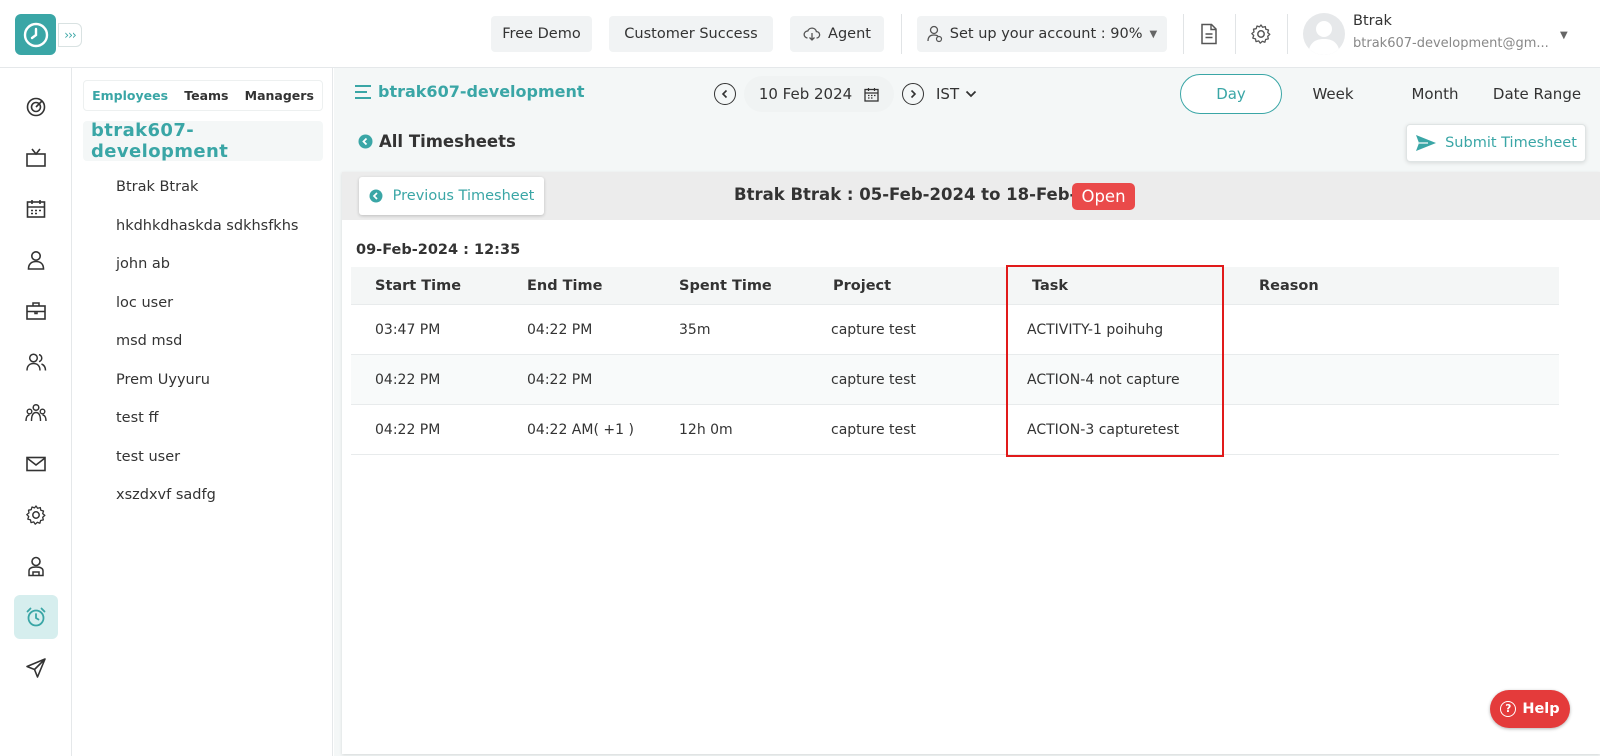 This screenshot has height=756, width=1600. I want to click on breadcrumb-label: btrak607-development, so click(481, 91).